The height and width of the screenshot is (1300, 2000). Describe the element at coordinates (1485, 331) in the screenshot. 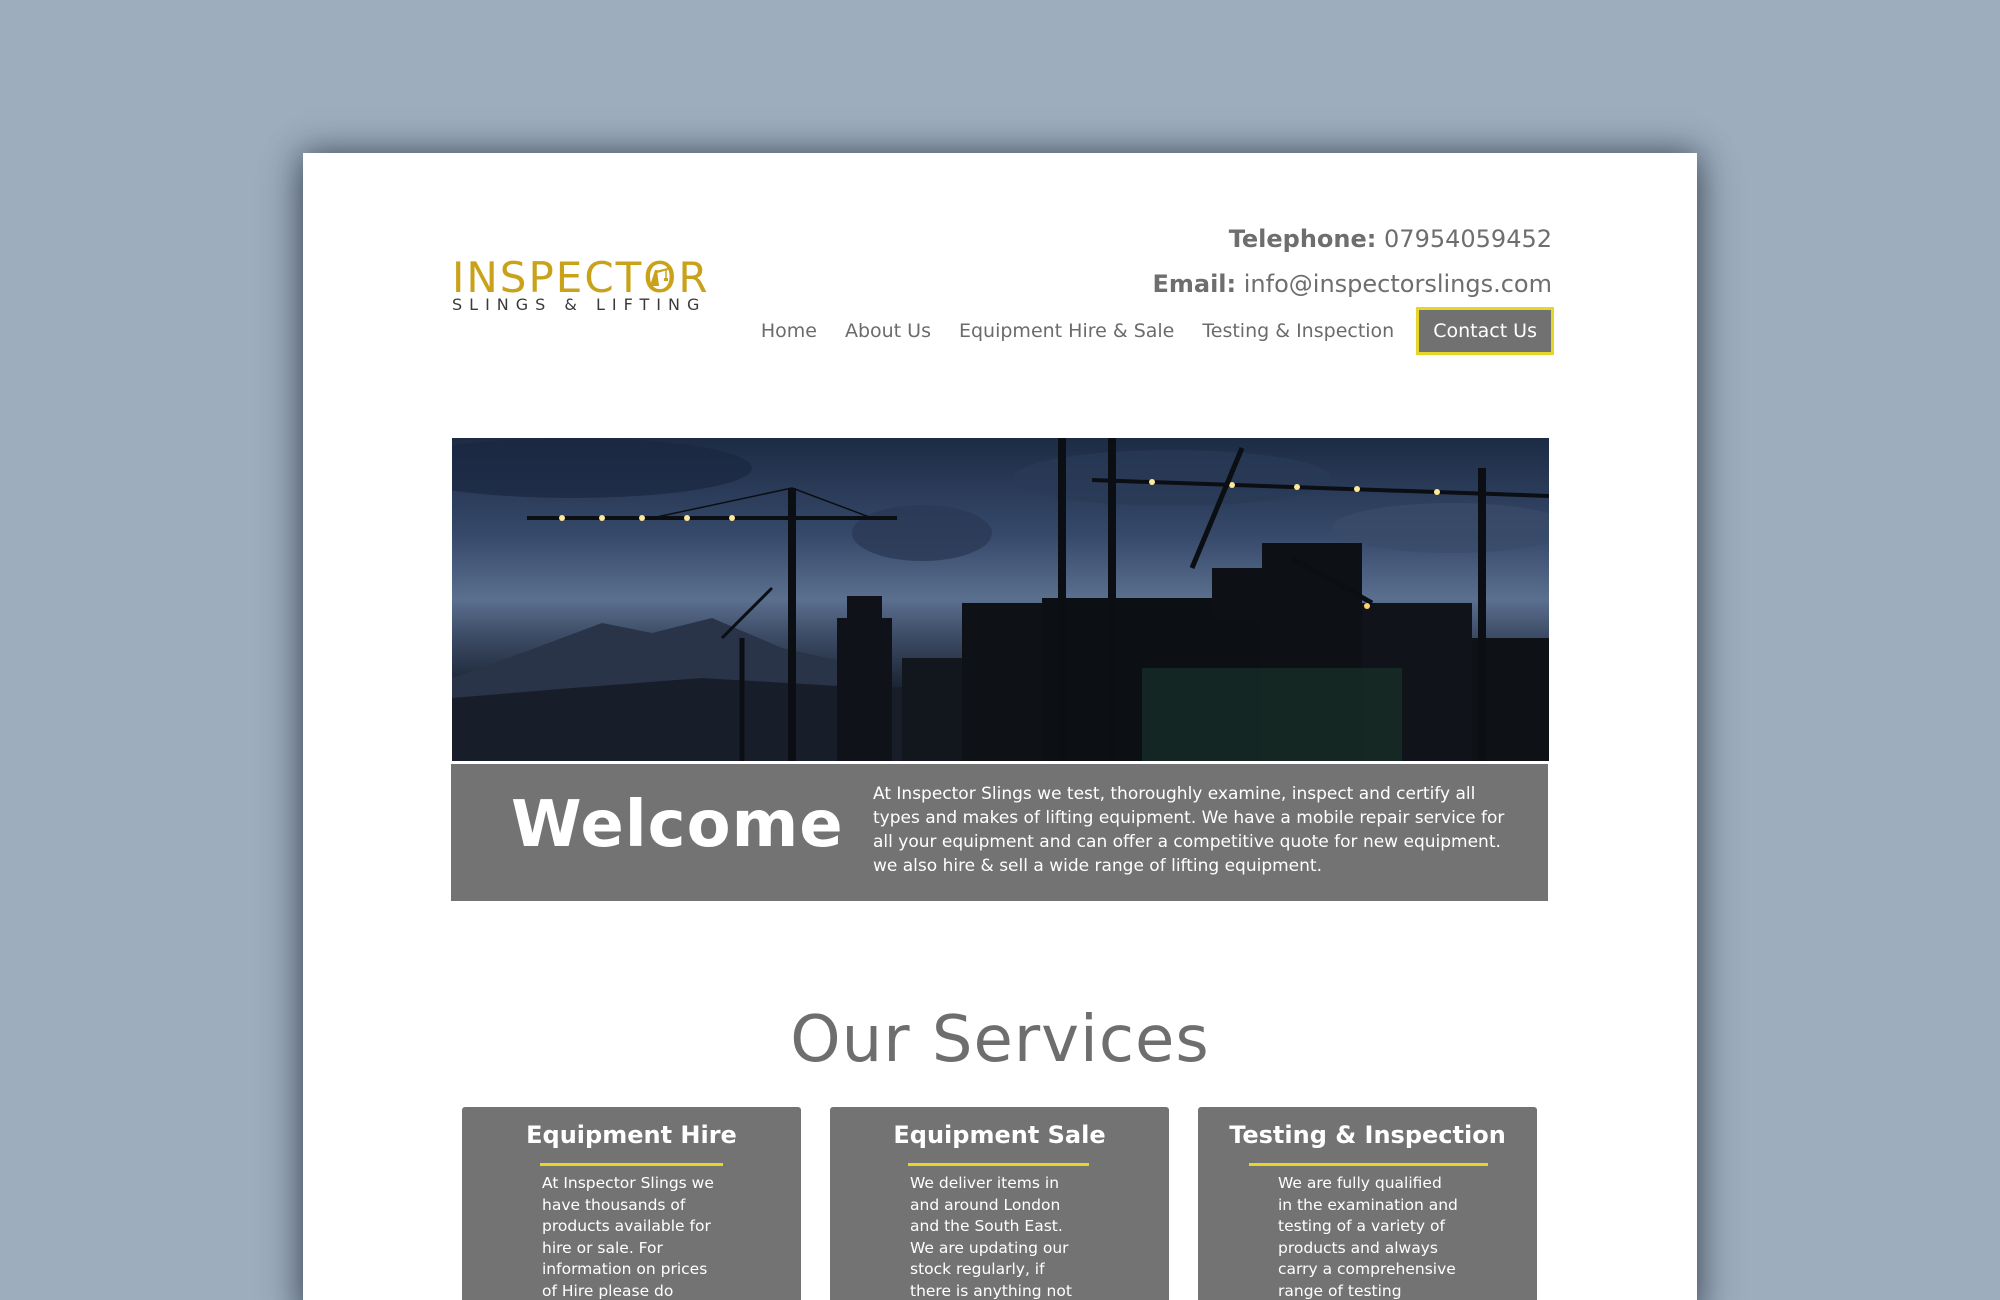

I see `nav-contact-us: Contact Us` at that location.